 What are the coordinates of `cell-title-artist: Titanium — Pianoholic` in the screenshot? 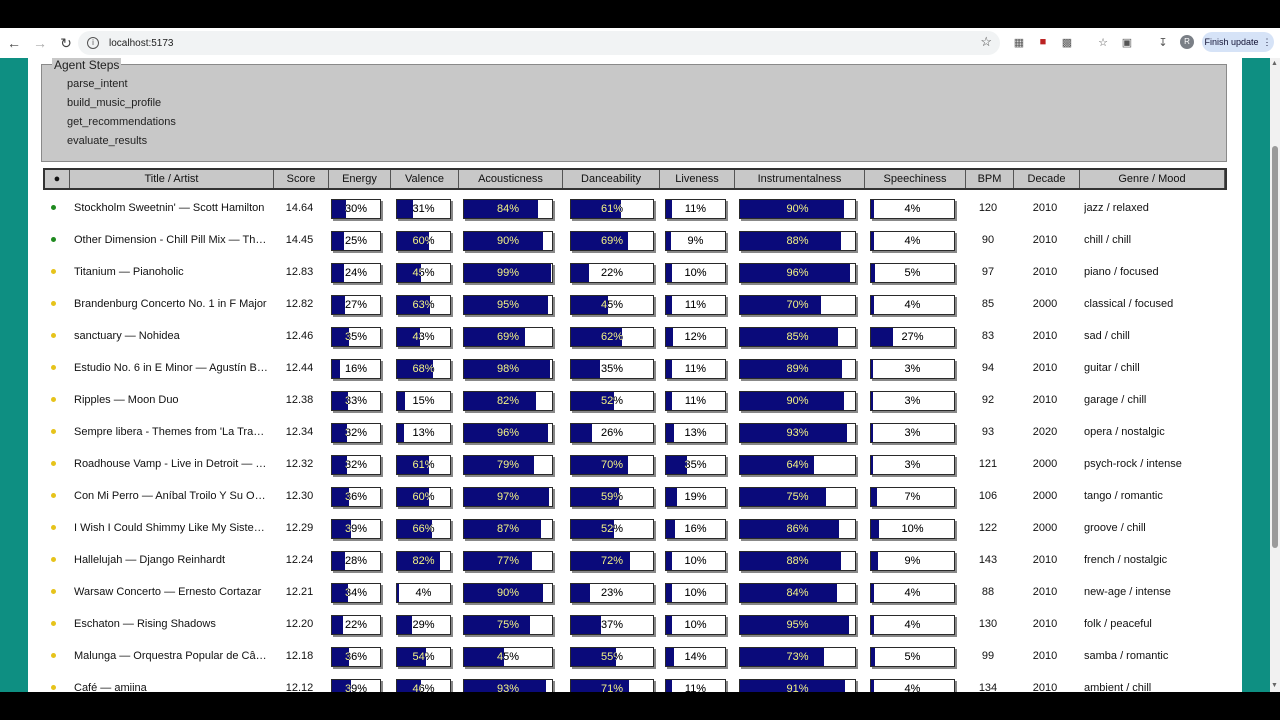 It's located at (129, 272).